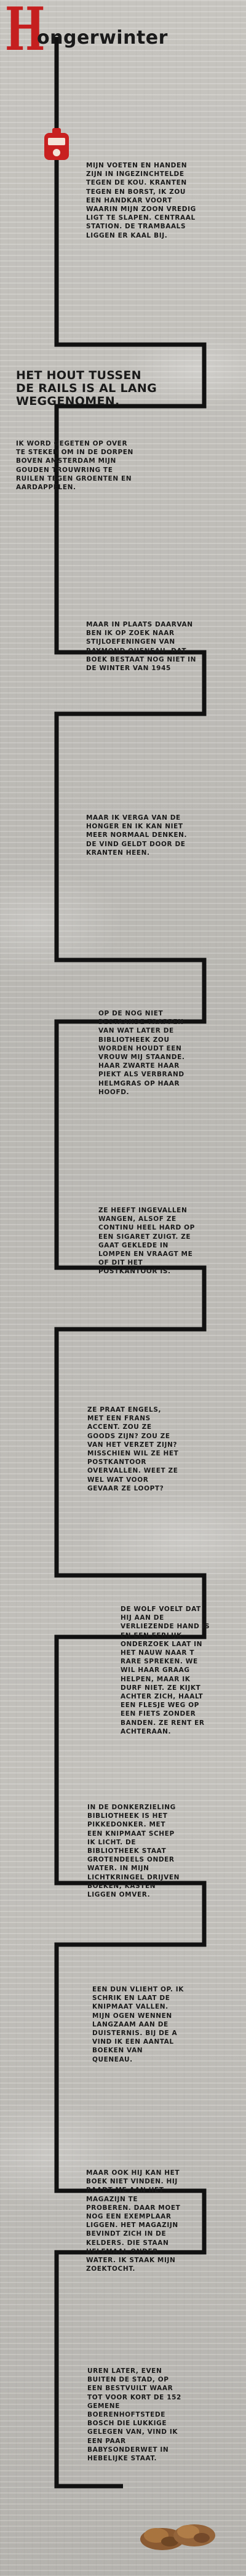  I want to click on radio-icon, so click(56, 146).